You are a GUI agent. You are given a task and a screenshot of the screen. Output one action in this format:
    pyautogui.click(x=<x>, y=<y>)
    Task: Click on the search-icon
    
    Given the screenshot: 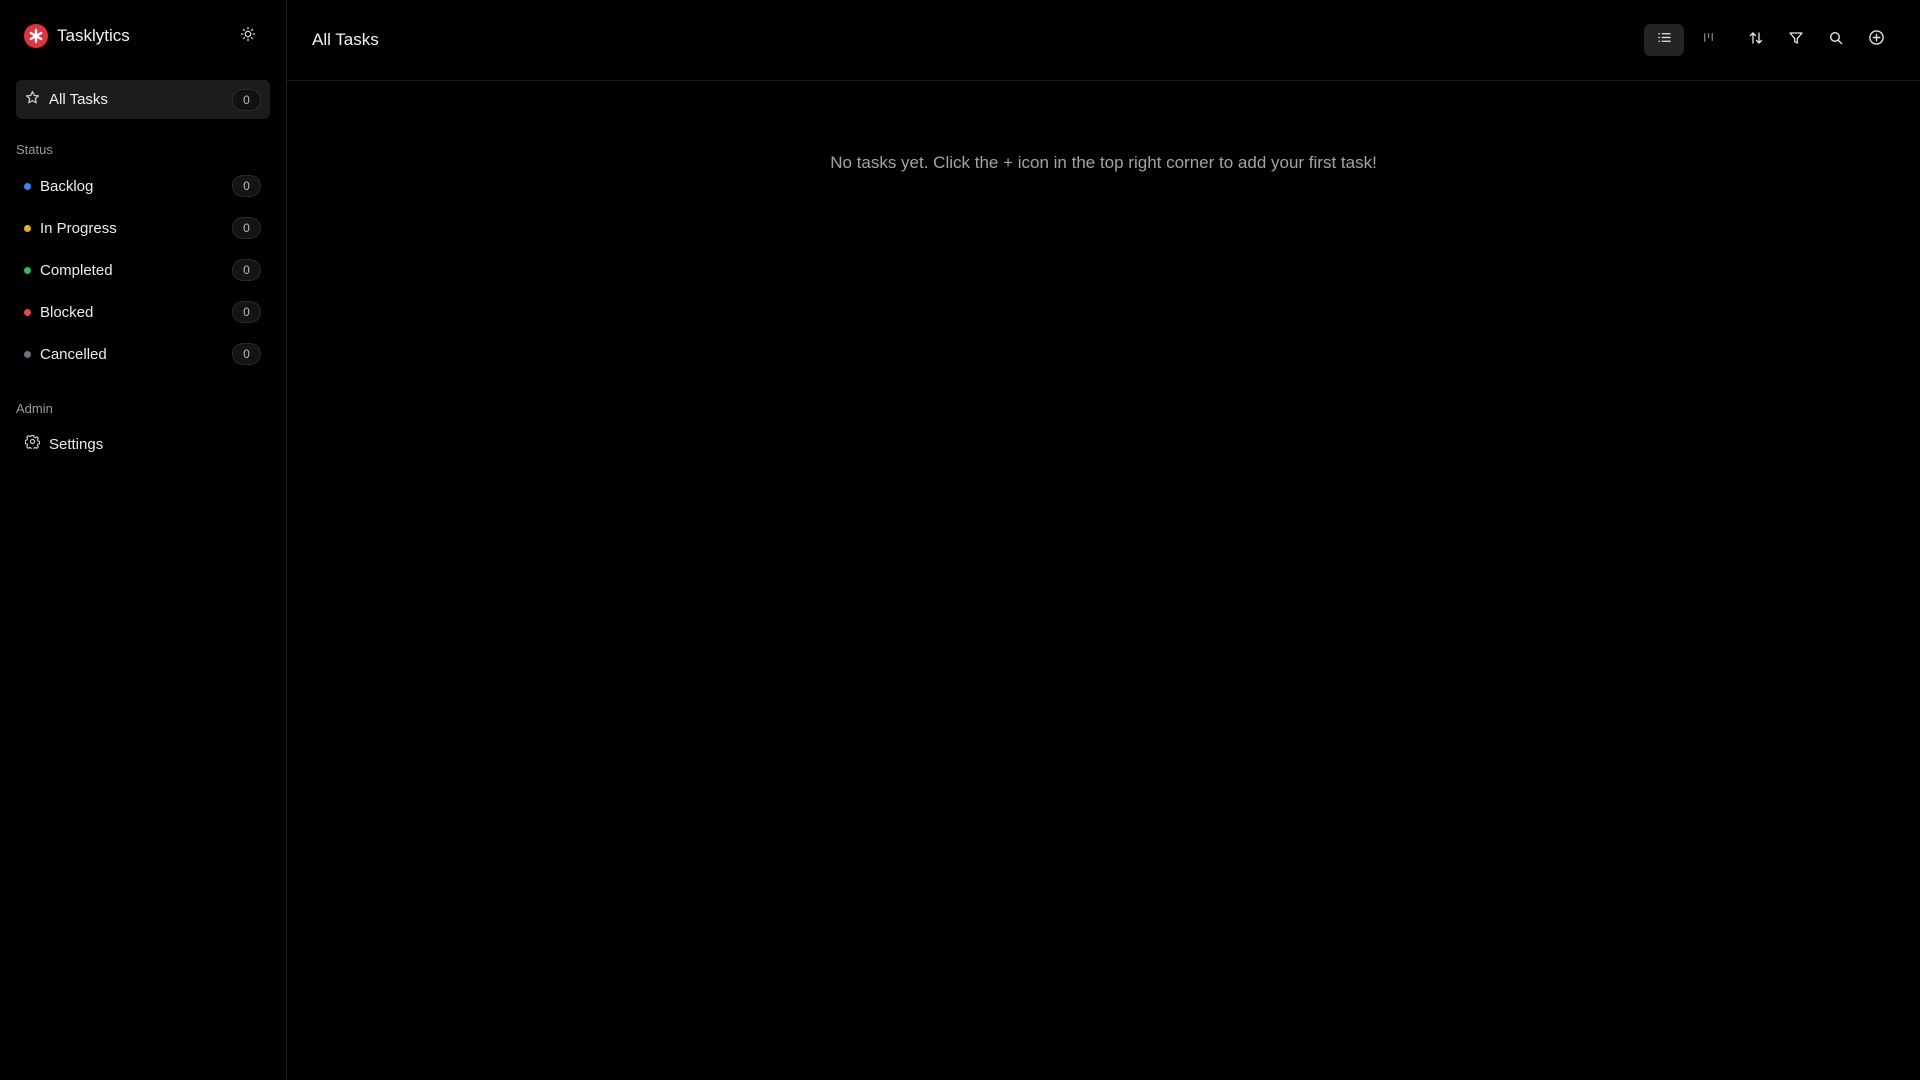 What is the action you would take?
    pyautogui.click(x=1836, y=40)
    